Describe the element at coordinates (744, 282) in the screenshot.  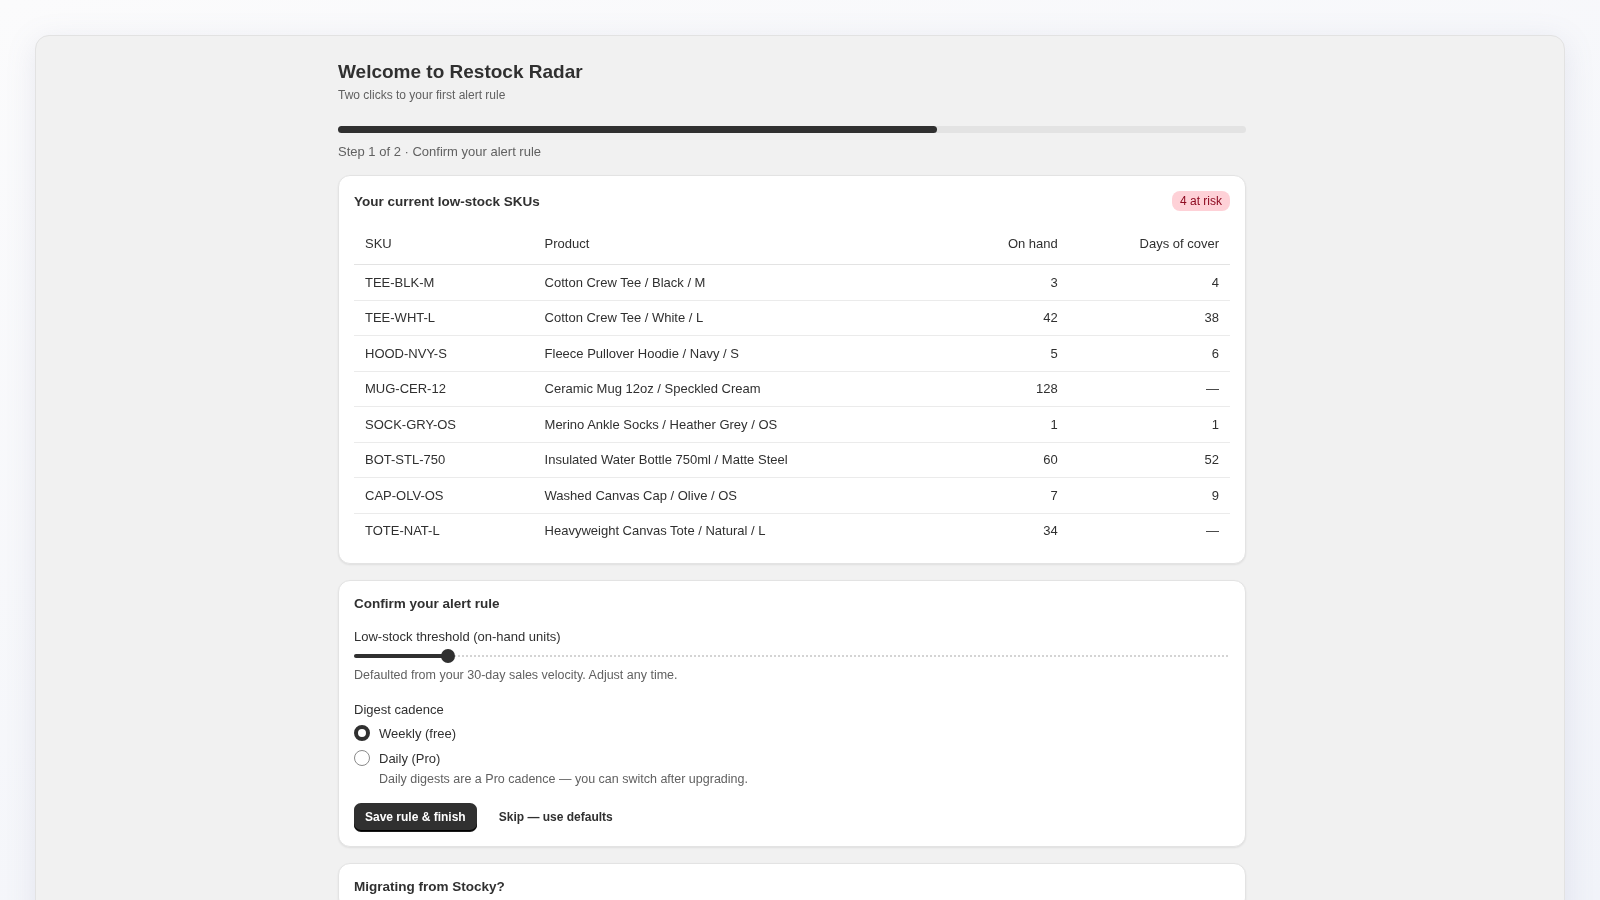
I see `product-cell: Cotton Crew Tee / Black / M` at that location.